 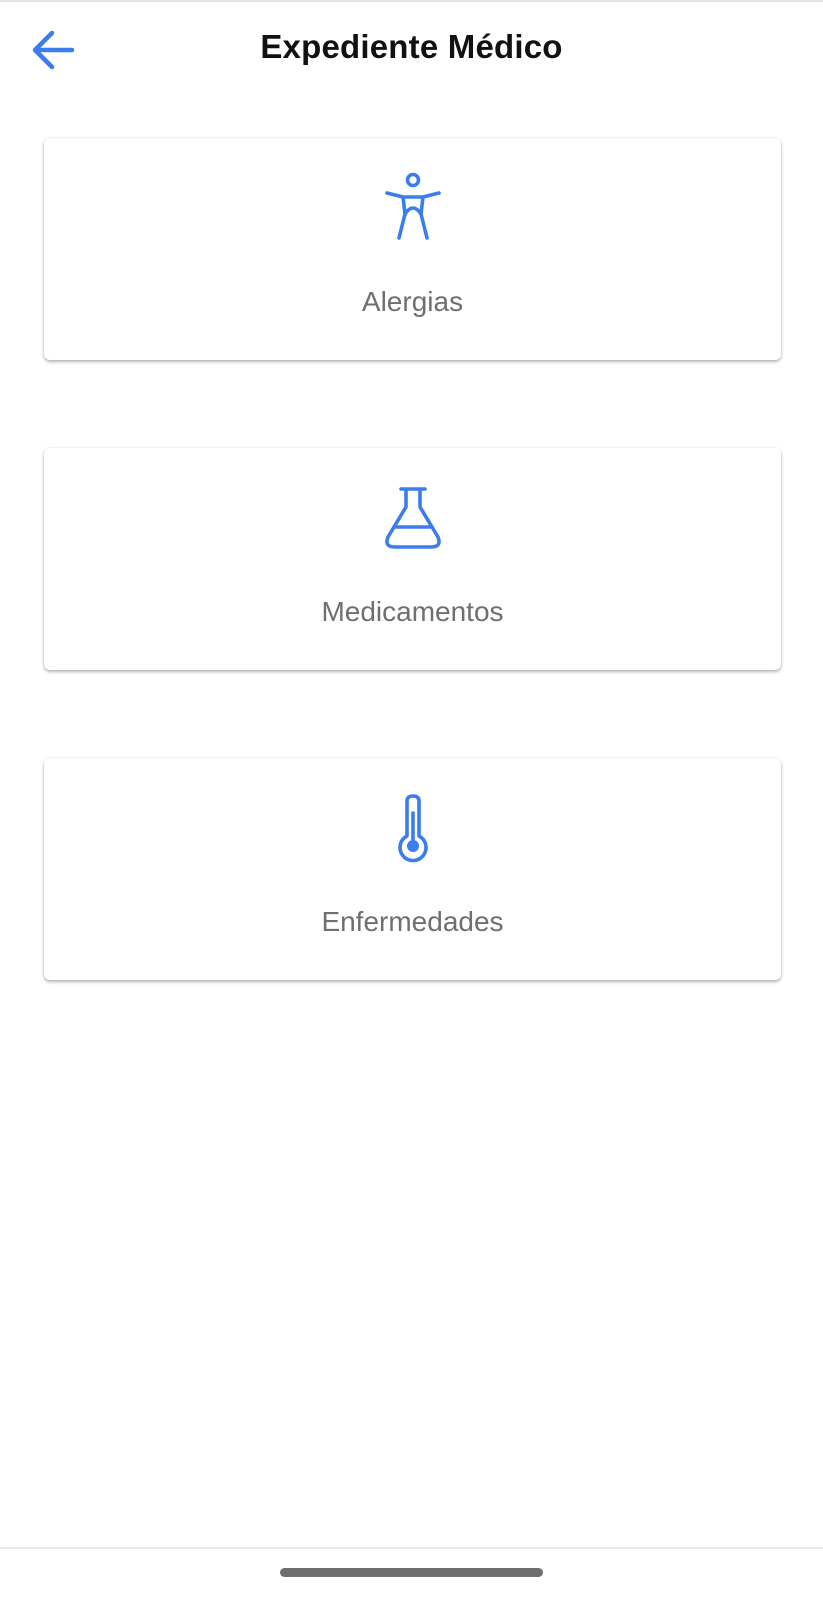 I want to click on thermometer-icon, so click(x=413, y=828).